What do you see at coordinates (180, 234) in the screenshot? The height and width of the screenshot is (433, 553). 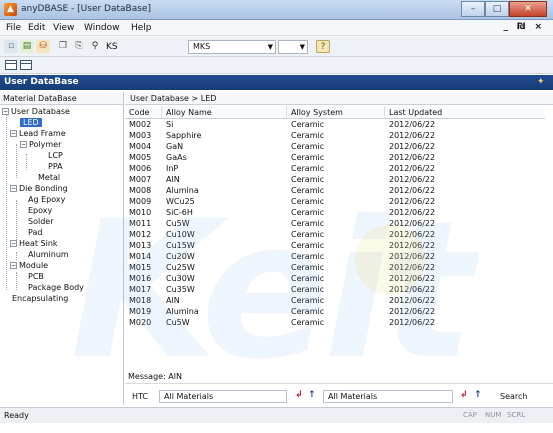 I see `cell-alloy-name: Cu10W` at bounding box center [180, 234].